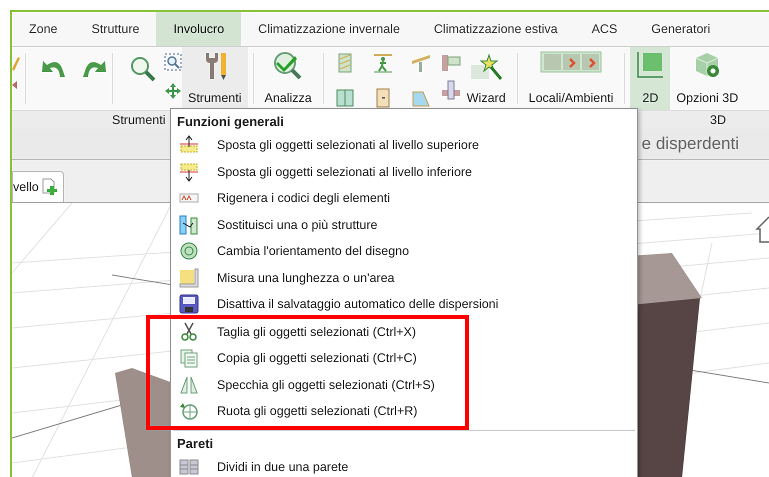 The width and height of the screenshot is (769, 477). Describe the element at coordinates (189, 251) in the screenshot. I see `compass-icon` at that location.